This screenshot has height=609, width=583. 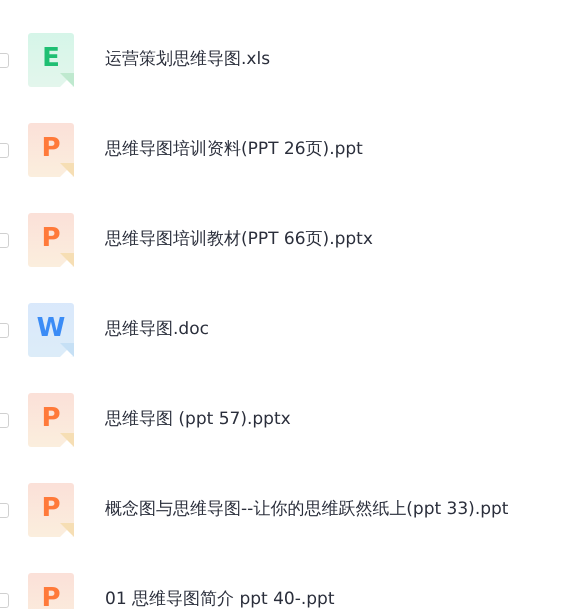 What do you see at coordinates (234, 150) in the screenshot?
I see `file-name: 思维导图培训资料(PPT 26页).ppt` at bounding box center [234, 150].